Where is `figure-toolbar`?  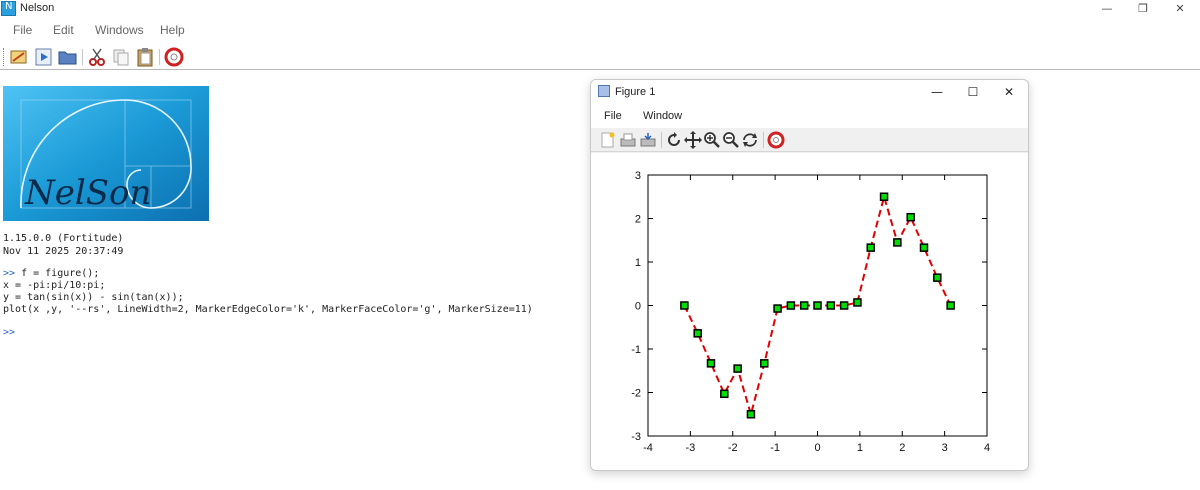 figure-toolbar is located at coordinates (809, 140).